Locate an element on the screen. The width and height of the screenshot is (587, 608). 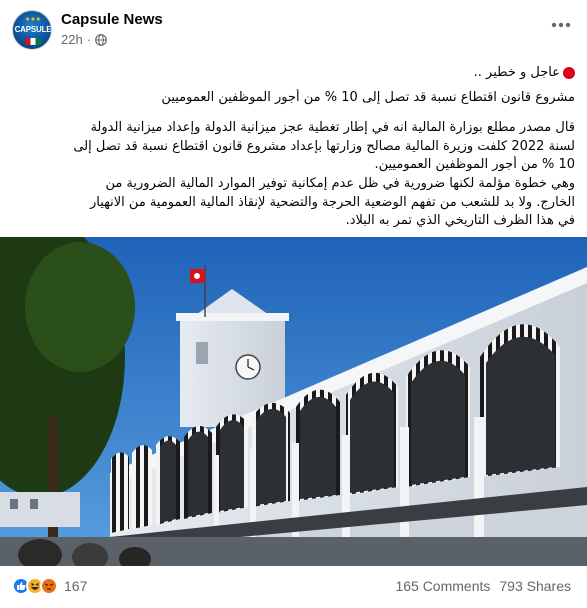
urgent-line: عاجل و خطير .. is located at coordinates (293, 73).